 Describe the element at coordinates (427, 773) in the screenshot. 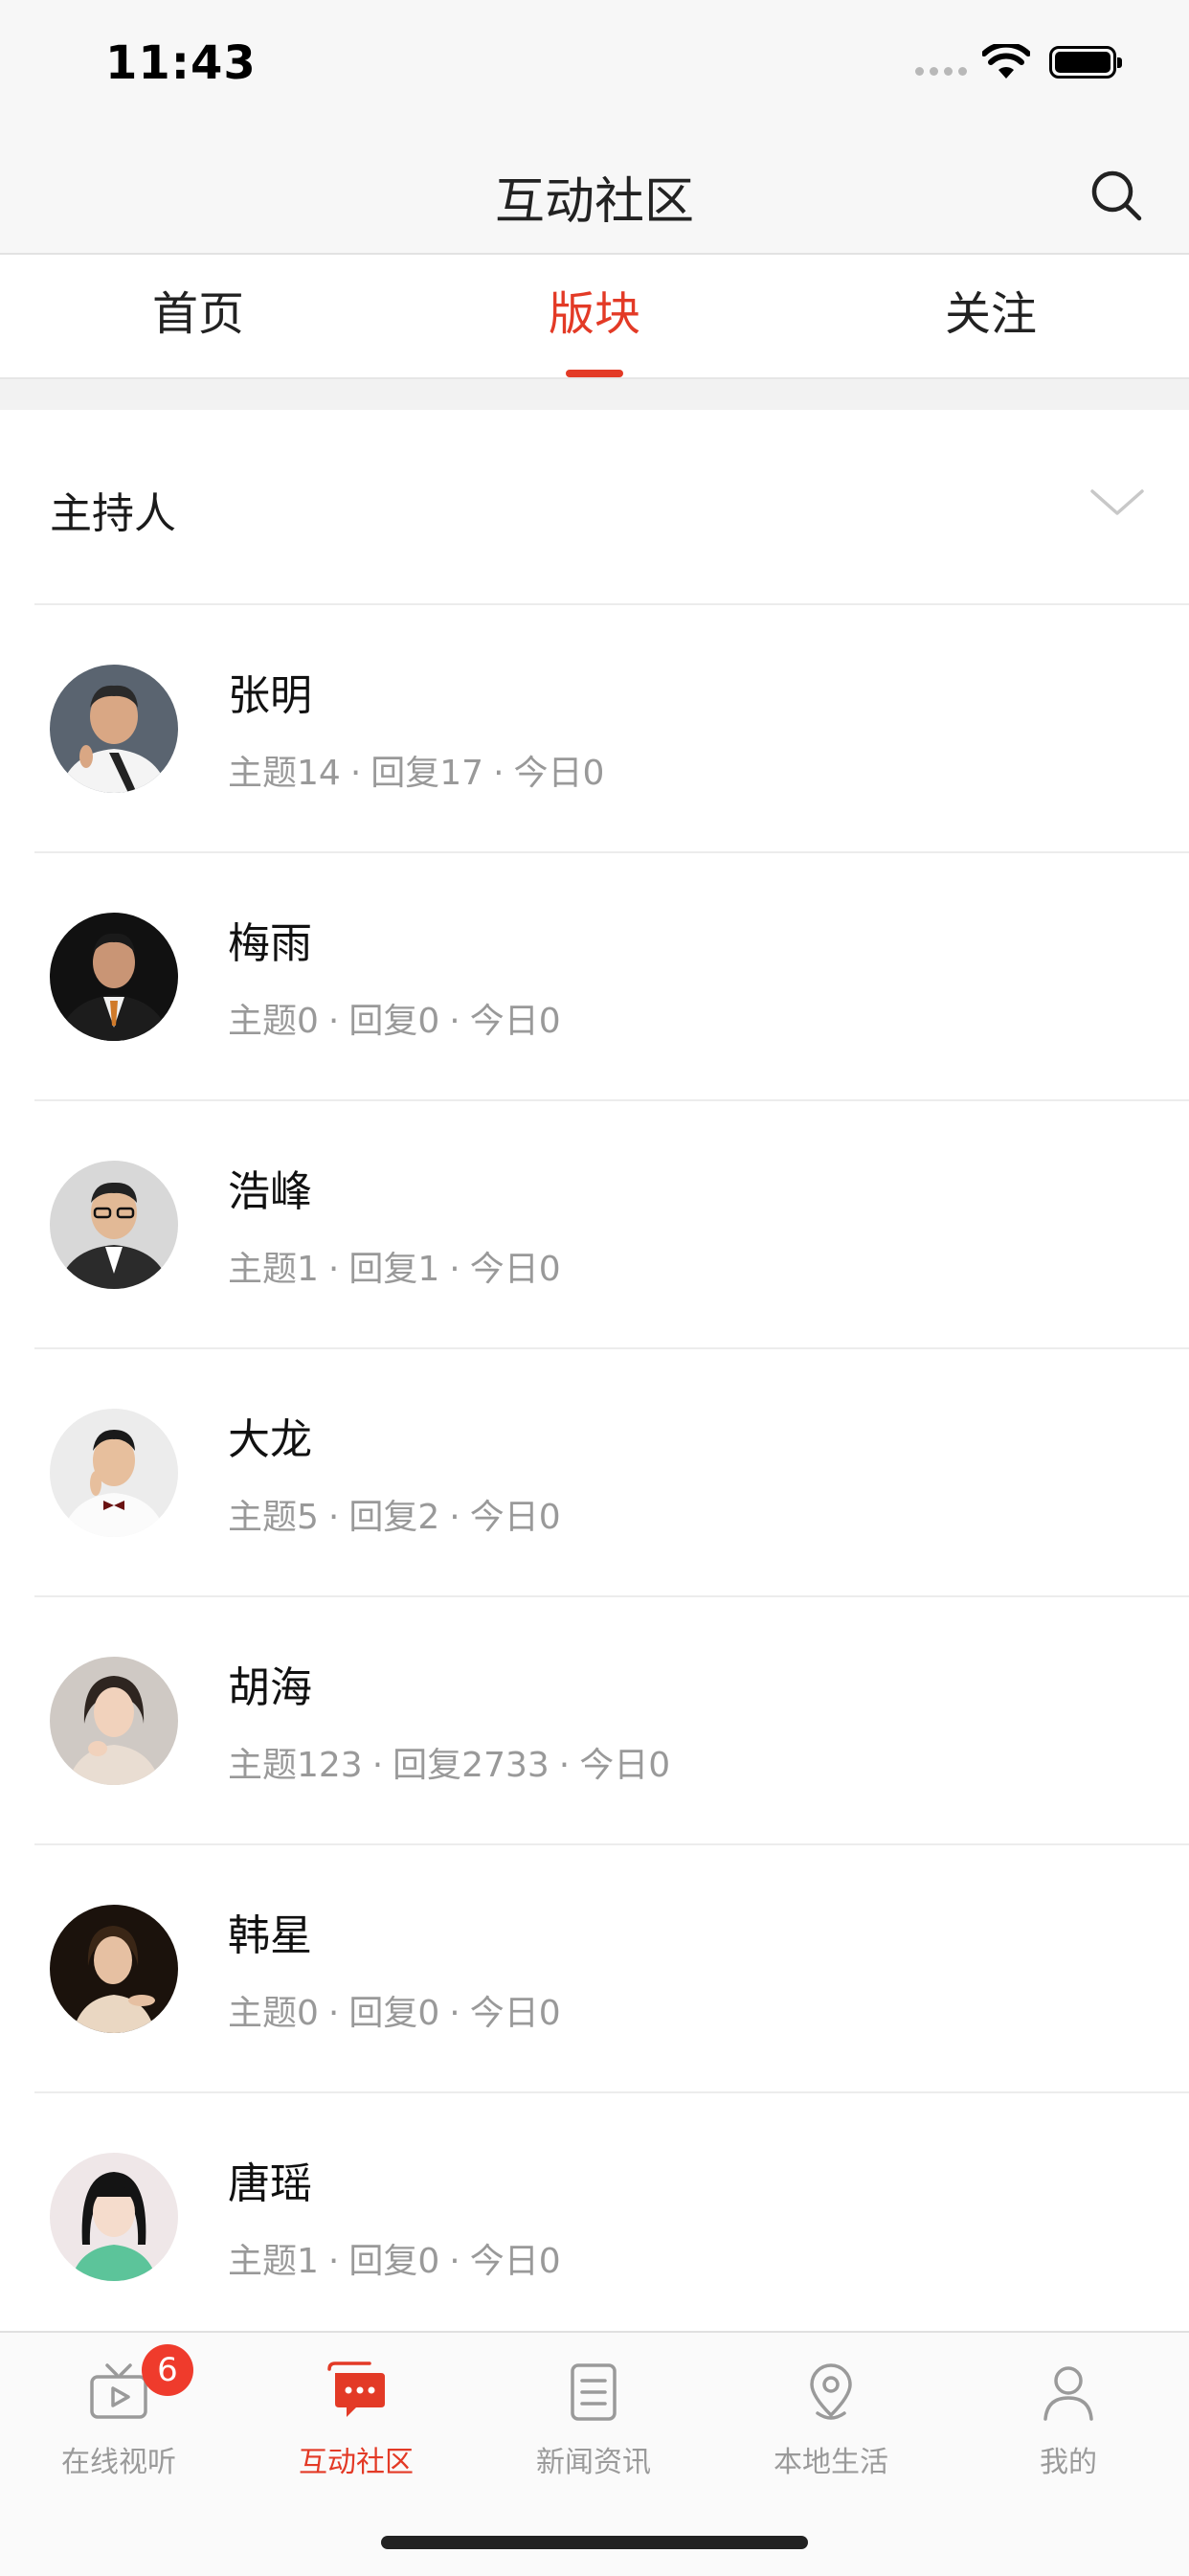

I see `reply-count: 回复17` at that location.